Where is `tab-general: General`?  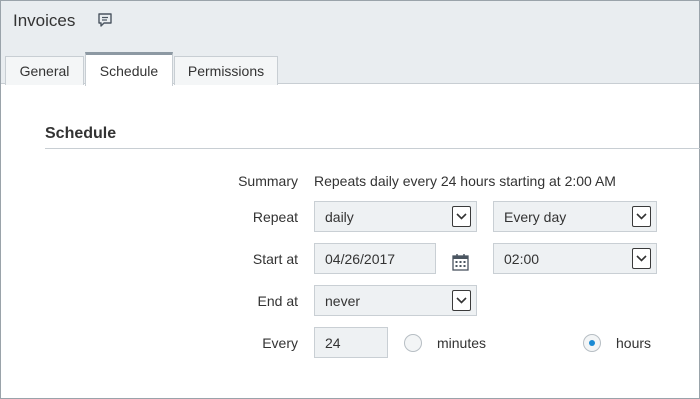
tab-general: General is located at coordinates (44, 70).